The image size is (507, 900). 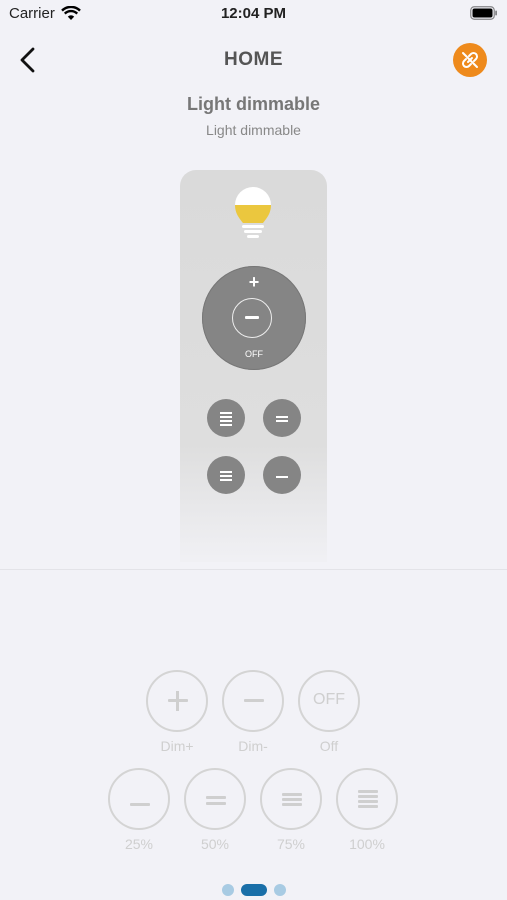 I want to click on off-label: Off, so click(x=329, y=746).